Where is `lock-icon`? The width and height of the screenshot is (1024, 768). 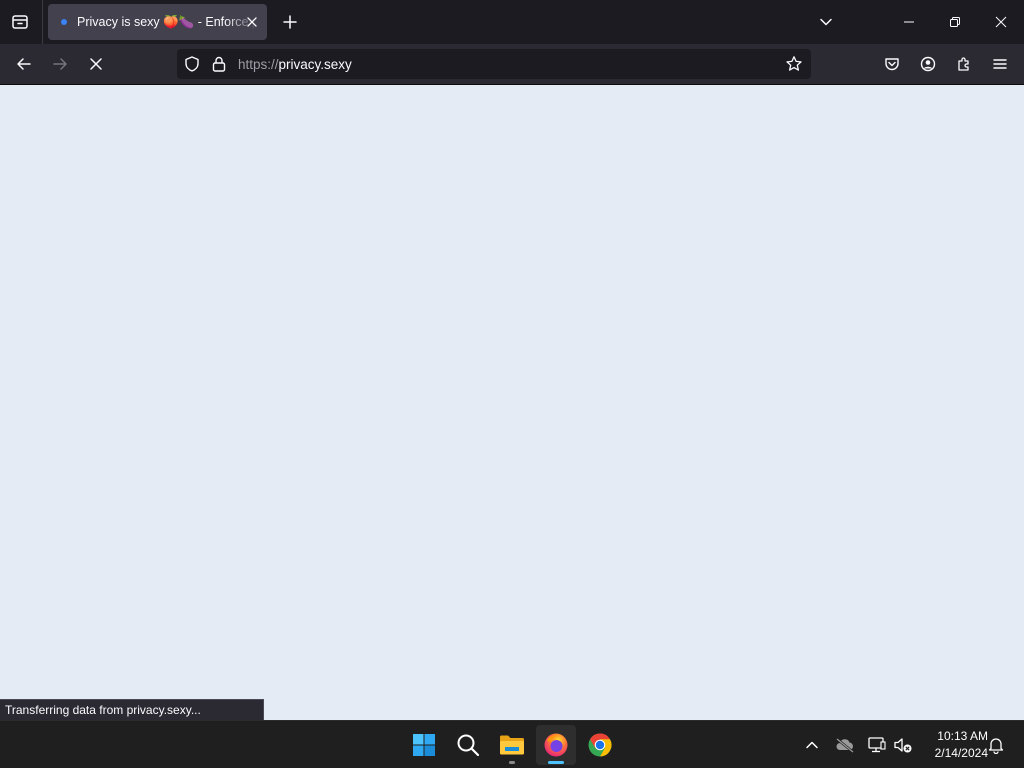
lock-icon is located at coordinates (219, 64).